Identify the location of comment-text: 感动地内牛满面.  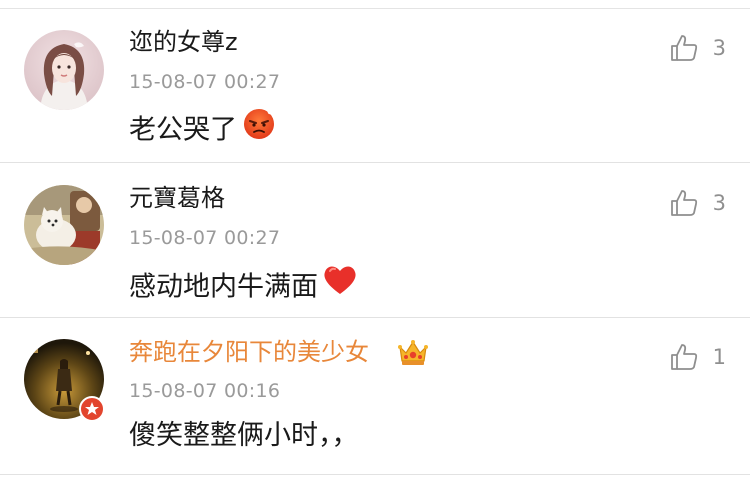
(243, 288).